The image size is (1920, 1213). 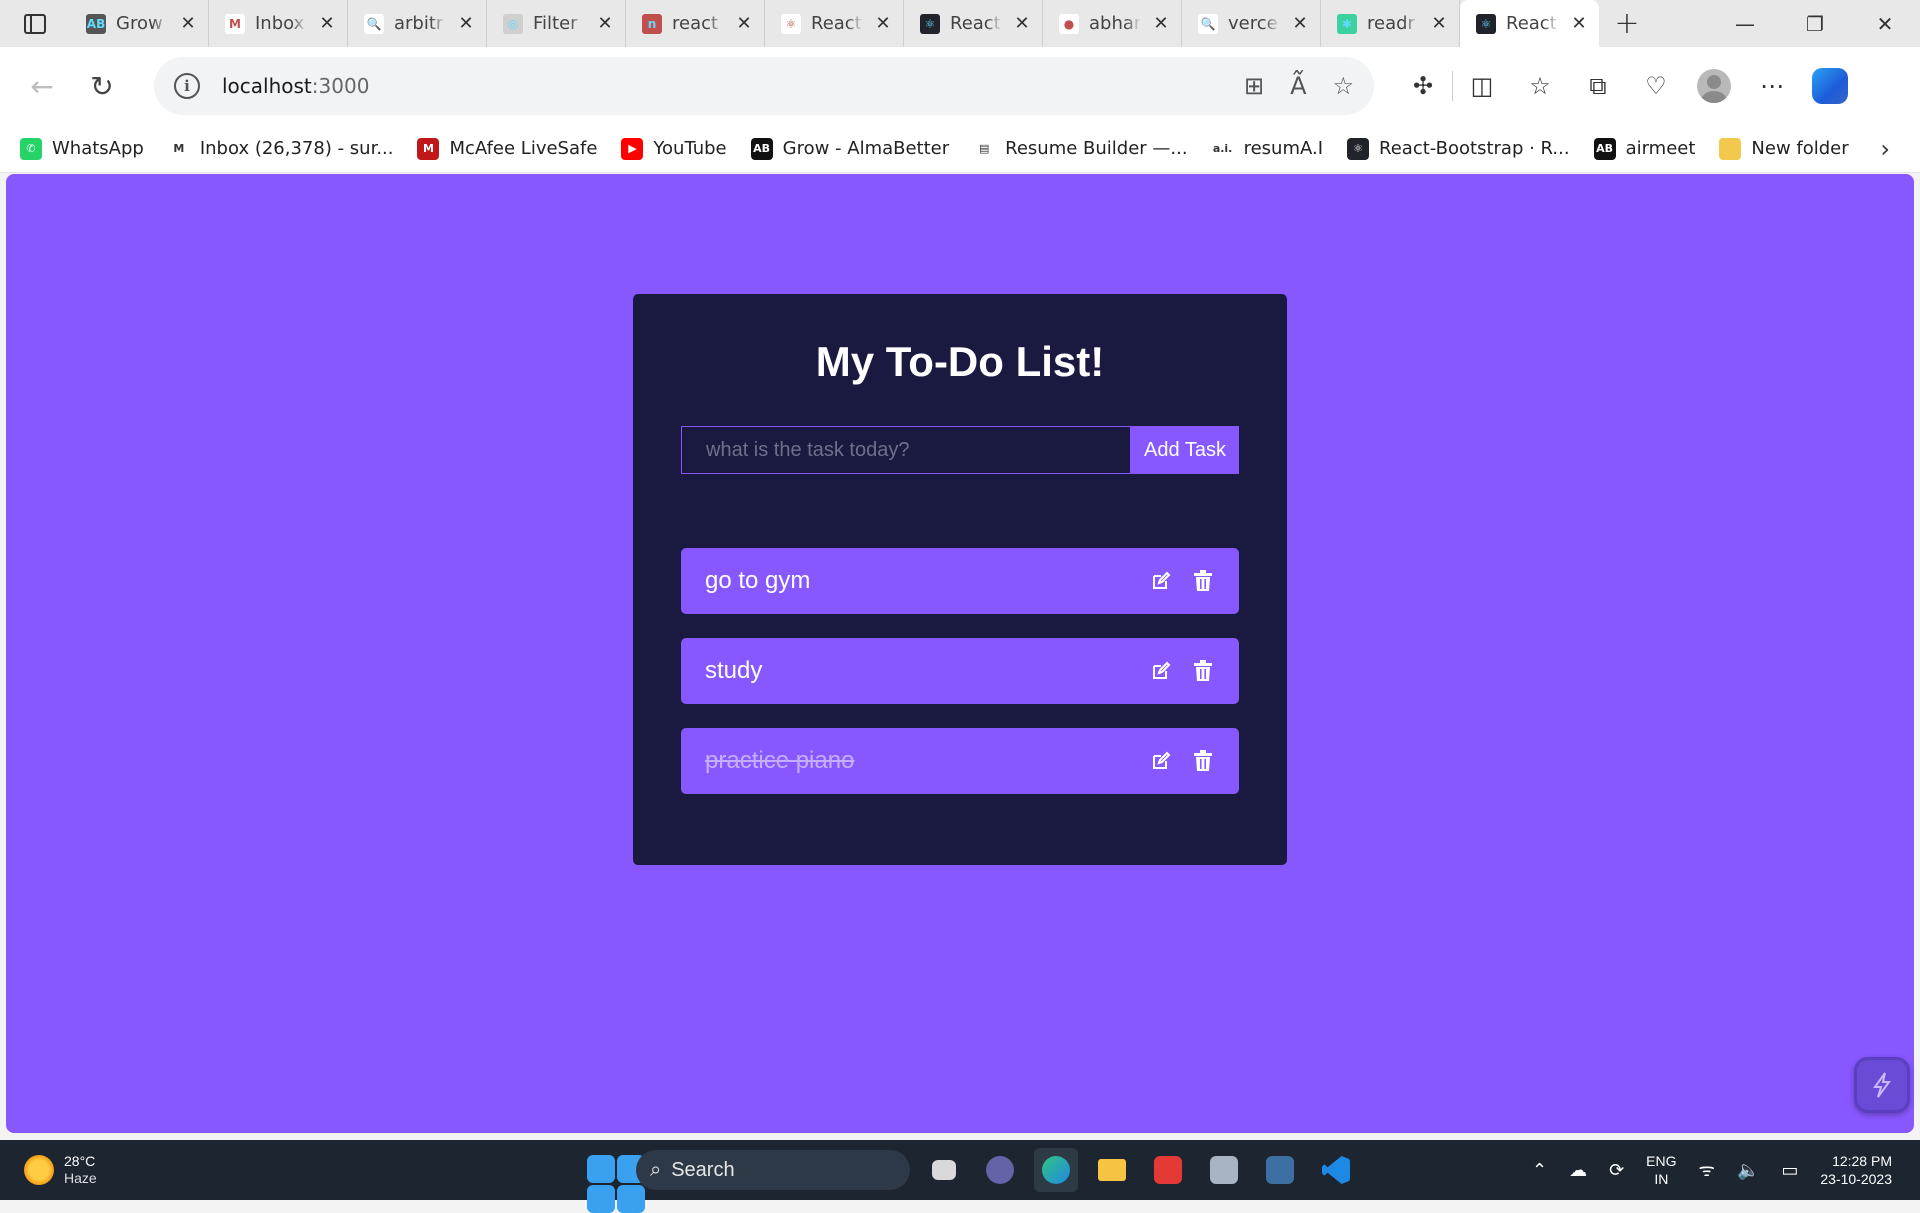 What do you see at coordinates (1540, 86) in the screenshot?
I see `favorites-icon: ☆` at bounding box center [1540, 86].